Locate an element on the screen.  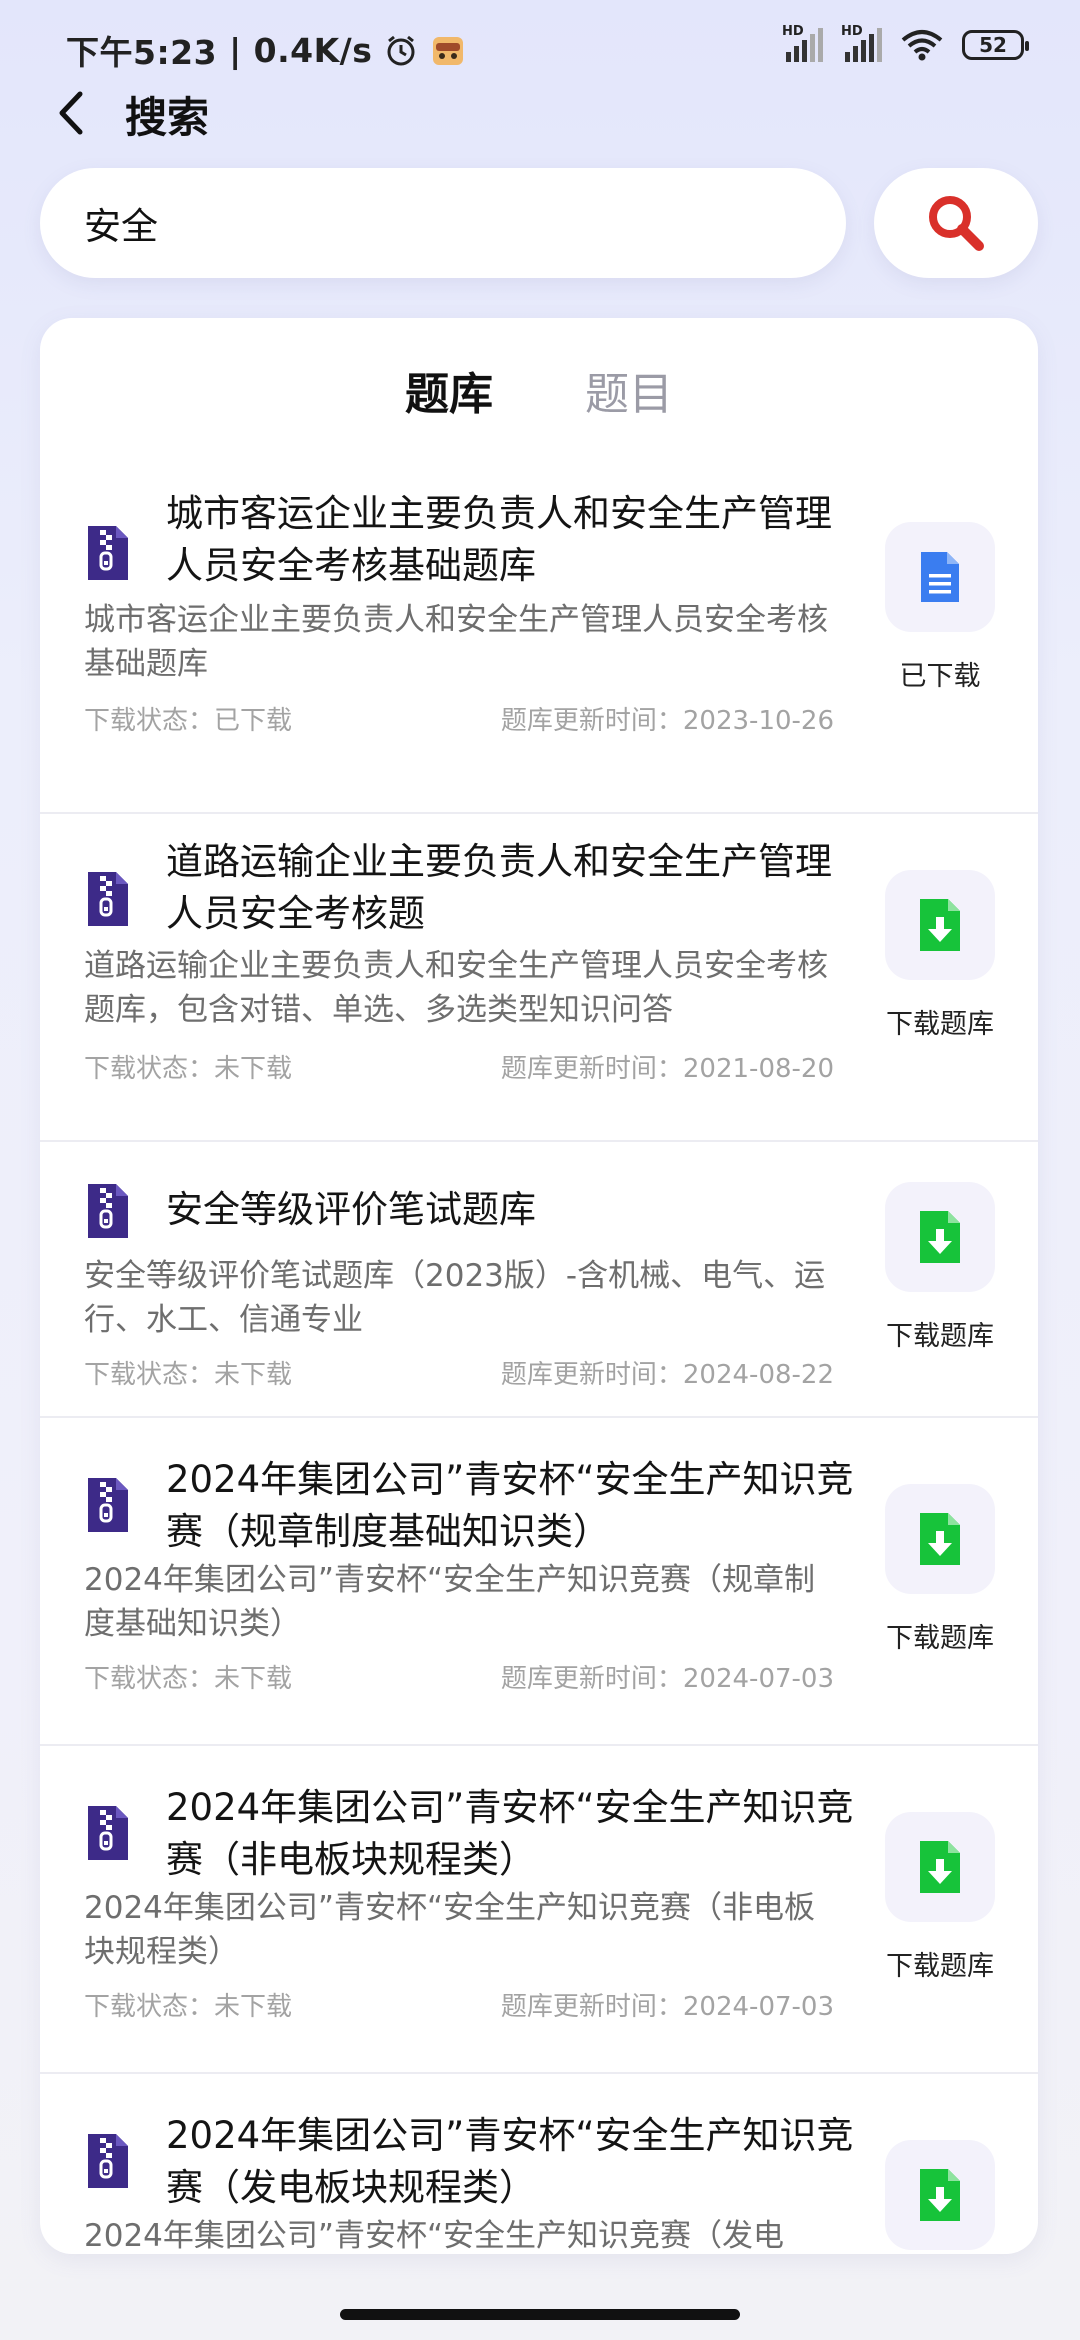
action-label: 已下载 is located at coordinates (940, 676).